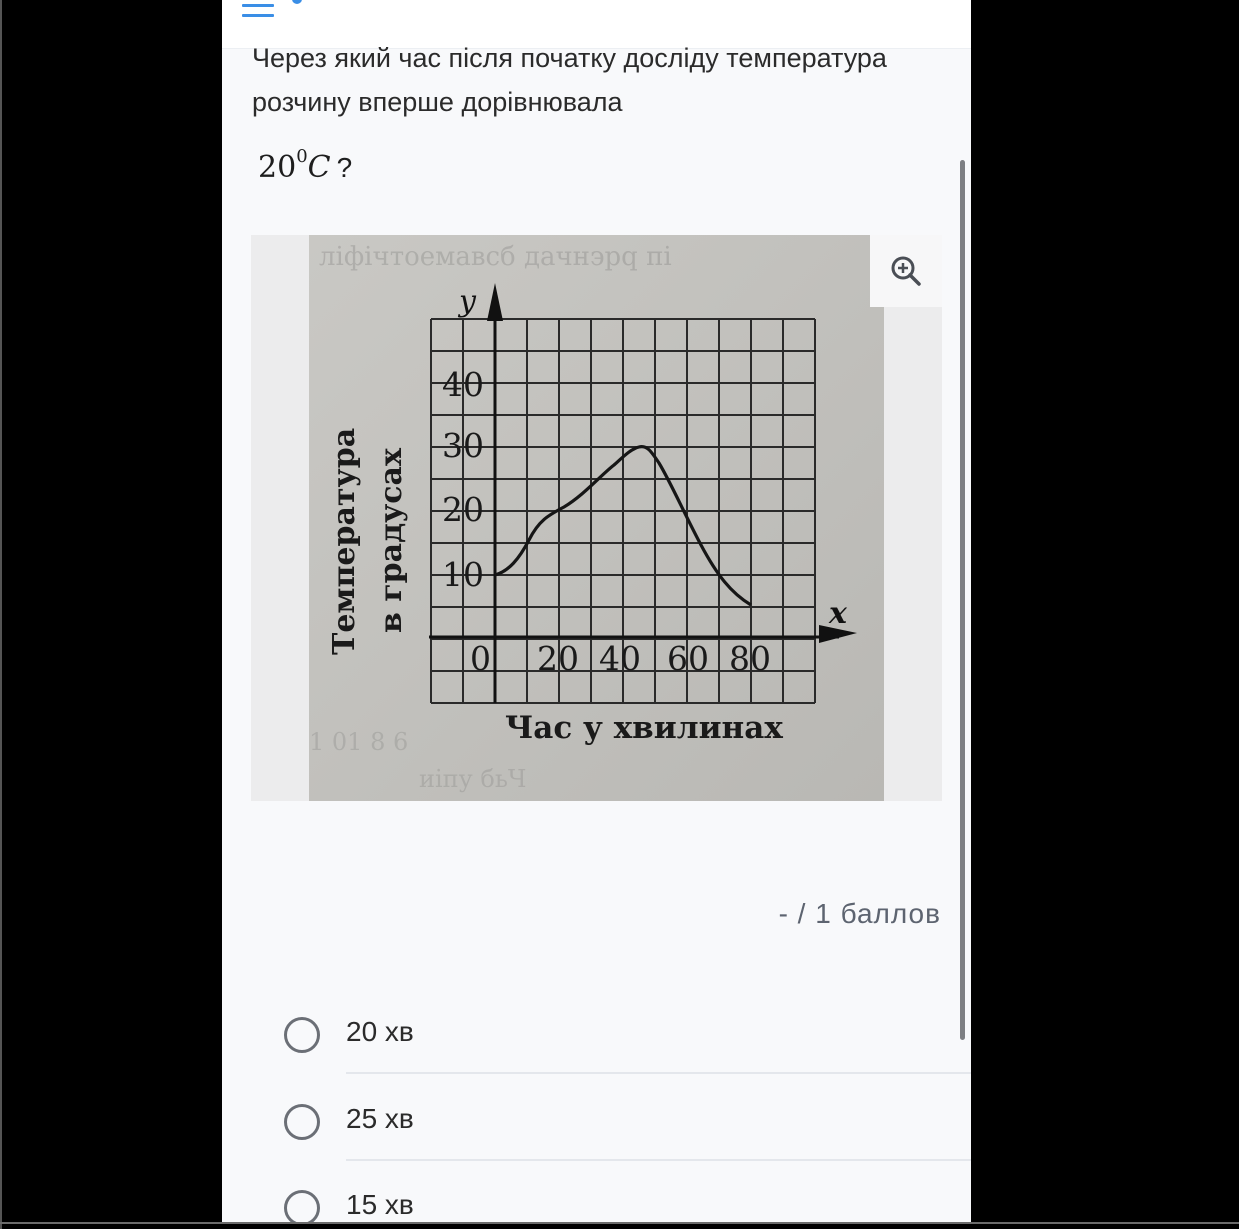  Describe the element at coordinates (472, 779) in the screenshot. I see `bleed-through-text: иіпу бьЧ` at that location.